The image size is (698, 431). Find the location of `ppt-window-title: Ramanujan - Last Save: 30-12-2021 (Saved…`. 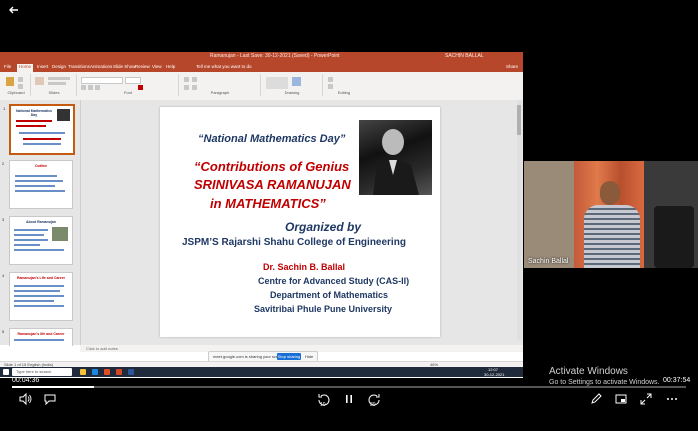

ppt-window-title: Ramanujan - Last Save: 30-12-2021 (Saved… is located at coordinates (275, 56).